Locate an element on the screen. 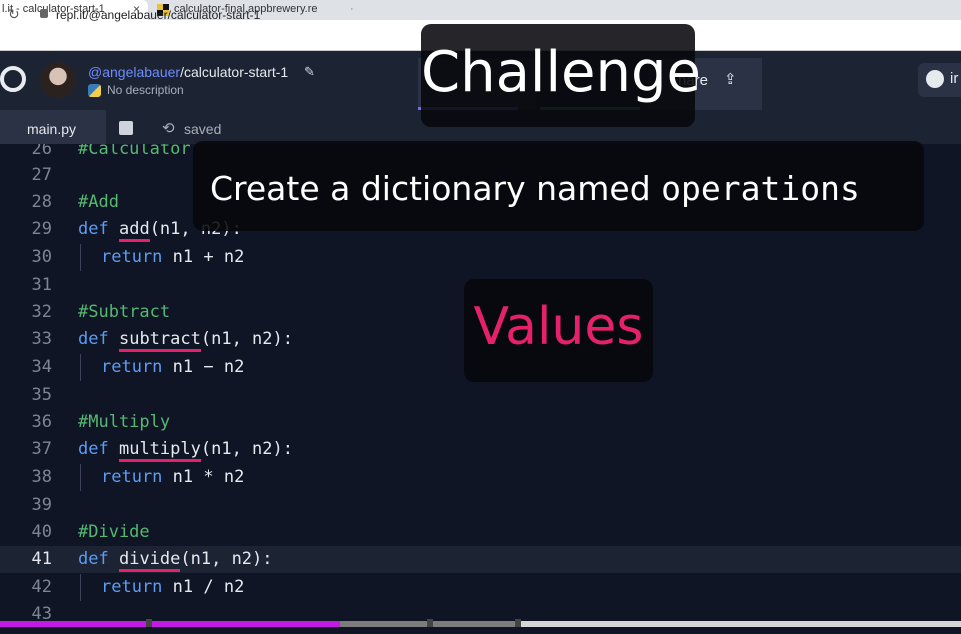  code-line: 39 is located at coordinates (480, 505).